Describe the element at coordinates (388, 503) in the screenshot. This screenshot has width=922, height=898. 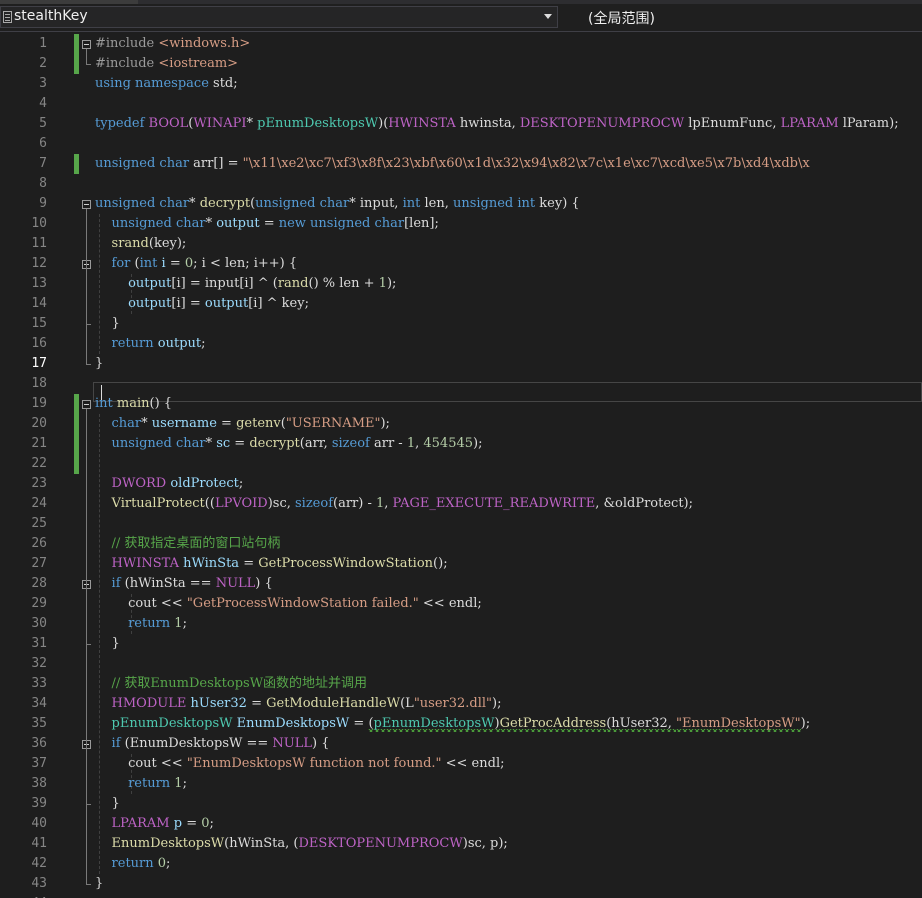
I see `code-token: ,` at that location.